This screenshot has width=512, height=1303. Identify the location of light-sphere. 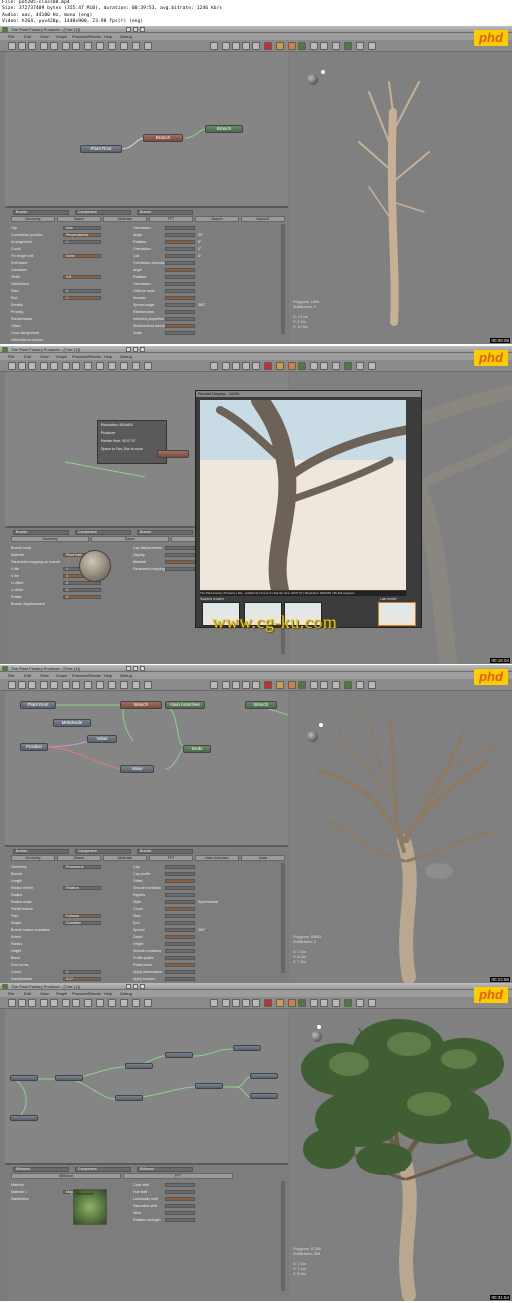
(316, 1036).